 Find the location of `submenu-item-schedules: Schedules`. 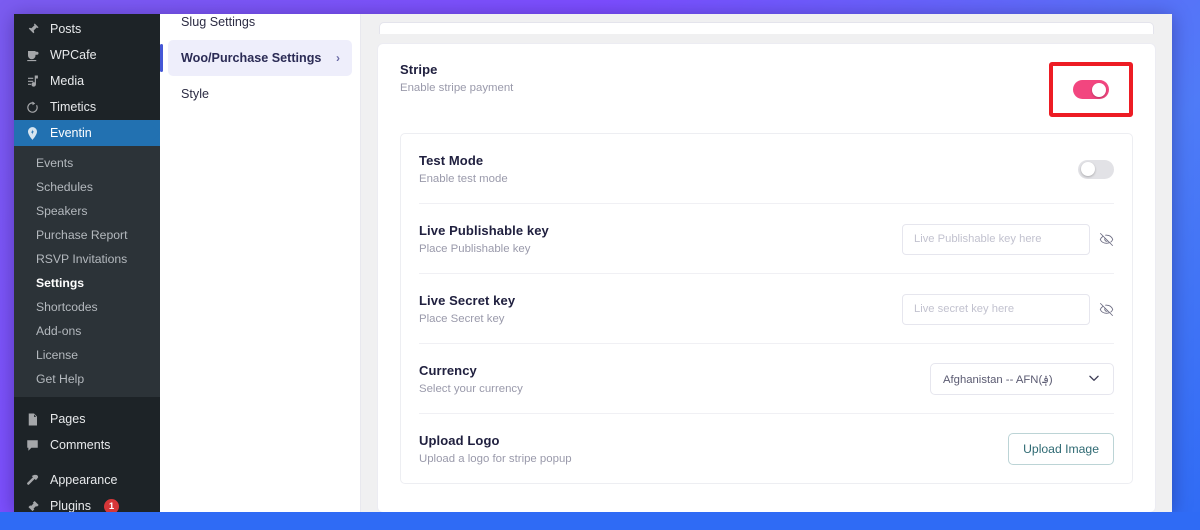

submenu-item-schedules: Schedules is located at coordinates (87, 187).